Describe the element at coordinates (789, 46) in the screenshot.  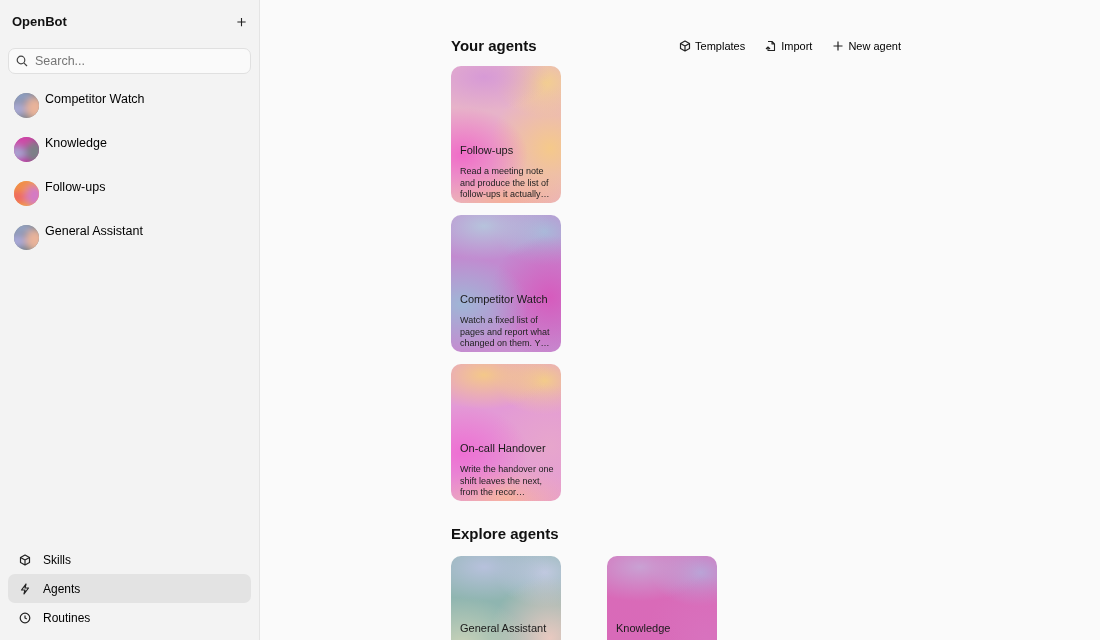
I see `action-button: Import` at that location.